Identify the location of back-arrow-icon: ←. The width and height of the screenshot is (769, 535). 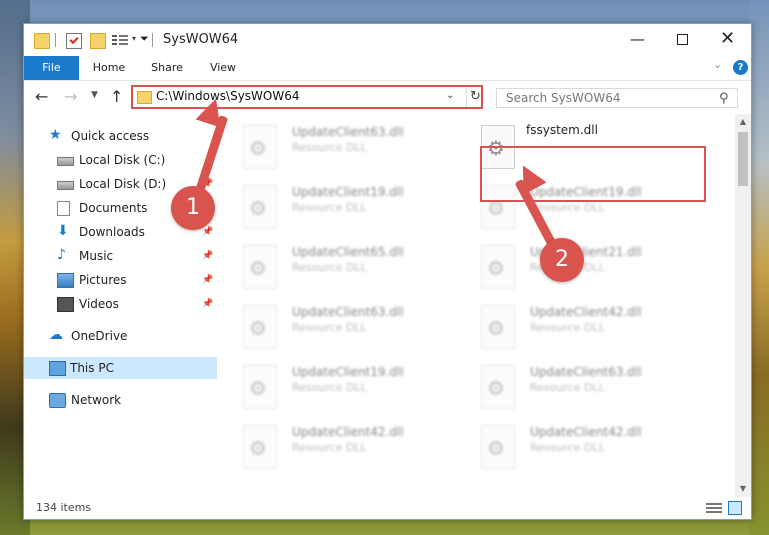
(41, 96).